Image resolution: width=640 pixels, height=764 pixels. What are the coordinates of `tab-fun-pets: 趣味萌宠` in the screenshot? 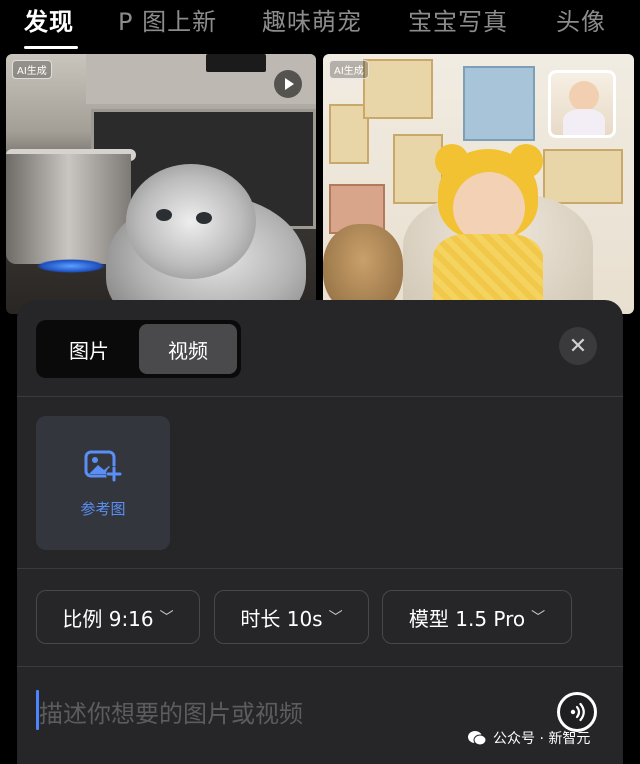 It's located at (312, 19).